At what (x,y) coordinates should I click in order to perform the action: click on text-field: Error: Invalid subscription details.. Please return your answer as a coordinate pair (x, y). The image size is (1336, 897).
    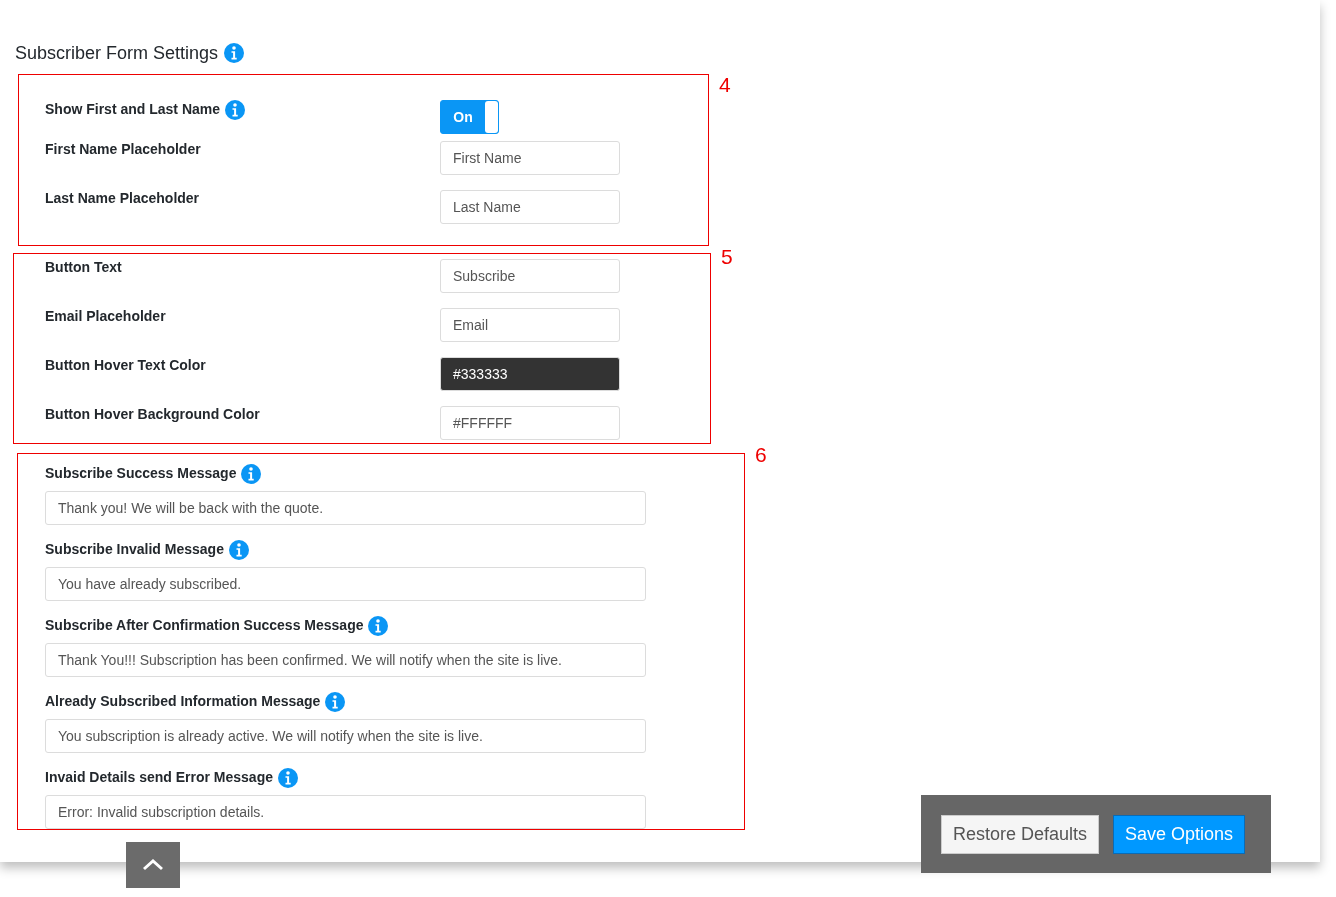
    Looking at the image, I should click on (345, 812).